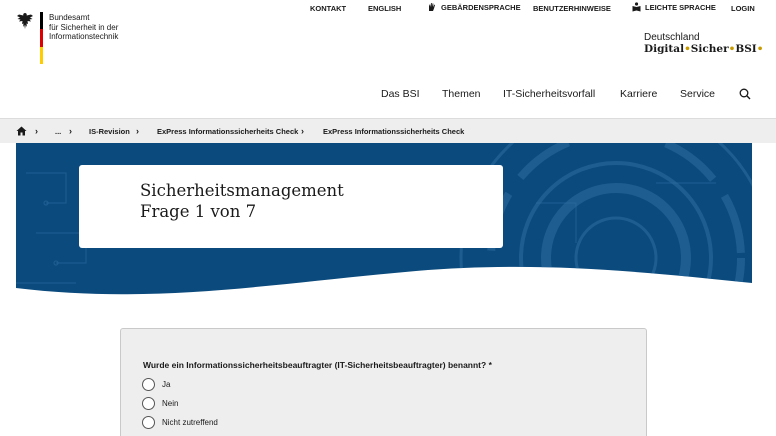 This screenshot has height=436, width=776. What do you see at coordinates (84, 27) in the screenshot?
I see `logo-line-2: für Sicherheit in der` at bounding box center [84, 27].